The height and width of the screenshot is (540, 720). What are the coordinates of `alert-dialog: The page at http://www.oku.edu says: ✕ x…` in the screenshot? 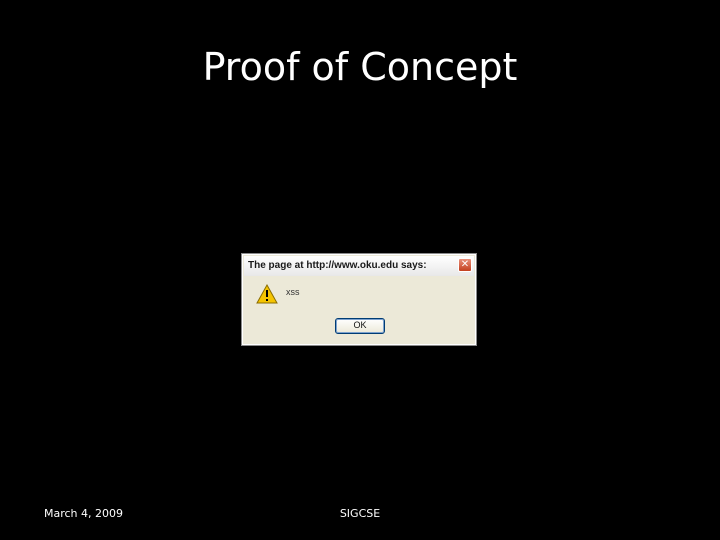 It's located at (359, 299).